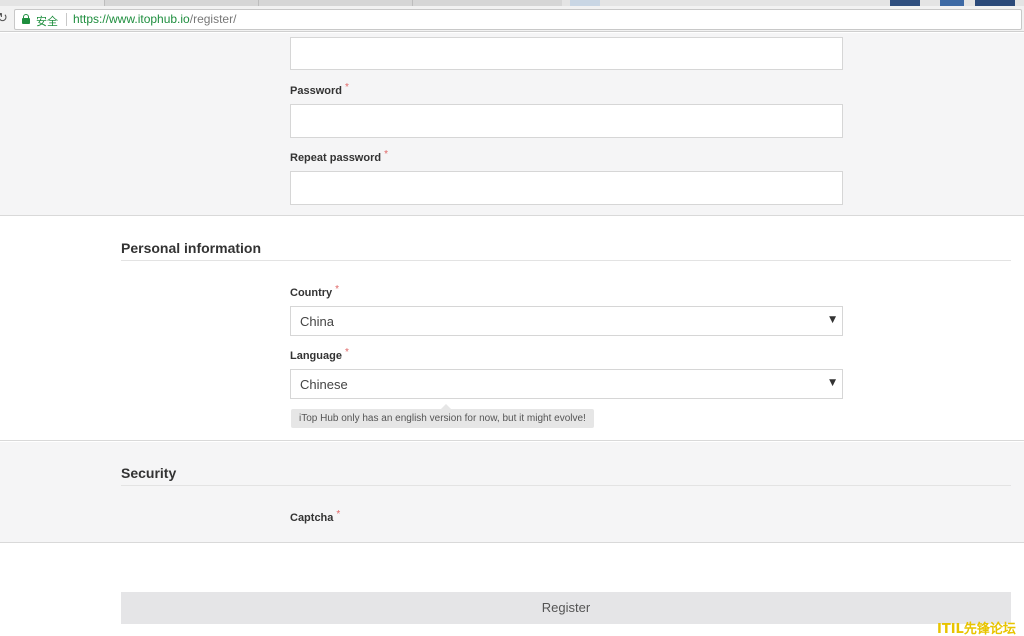 Image resolution: width=1024 pixels, height=636 pixels. What do you see at coordinates (566, 188) in the screenshot?
I see `repeat-password-input` at bounding box center [566, 188].